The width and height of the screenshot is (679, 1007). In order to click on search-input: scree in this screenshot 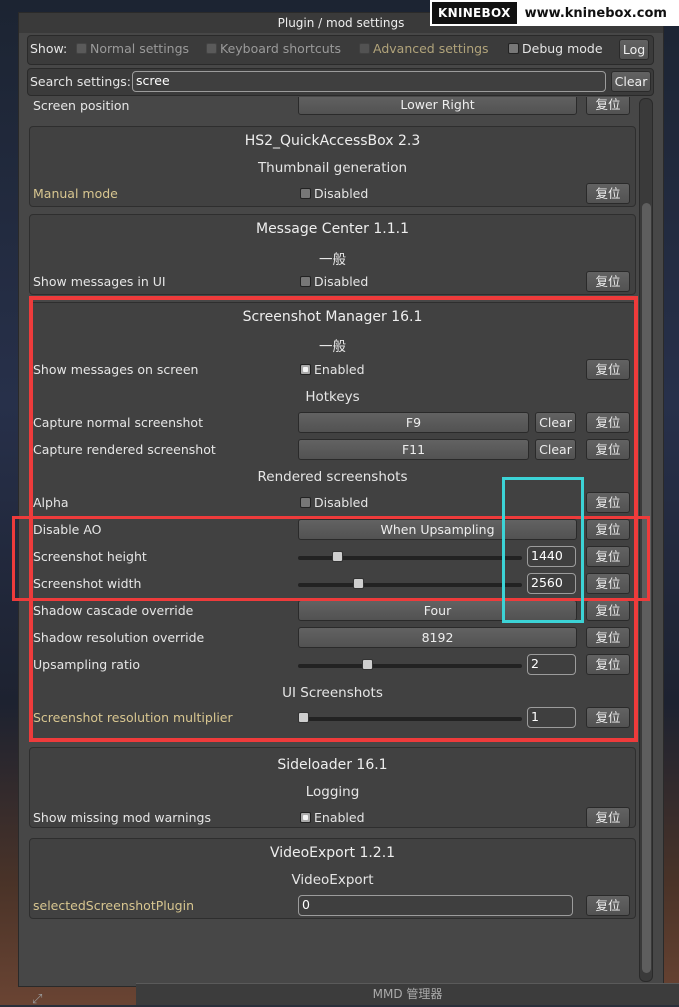, I will do `click(369, 81)`.